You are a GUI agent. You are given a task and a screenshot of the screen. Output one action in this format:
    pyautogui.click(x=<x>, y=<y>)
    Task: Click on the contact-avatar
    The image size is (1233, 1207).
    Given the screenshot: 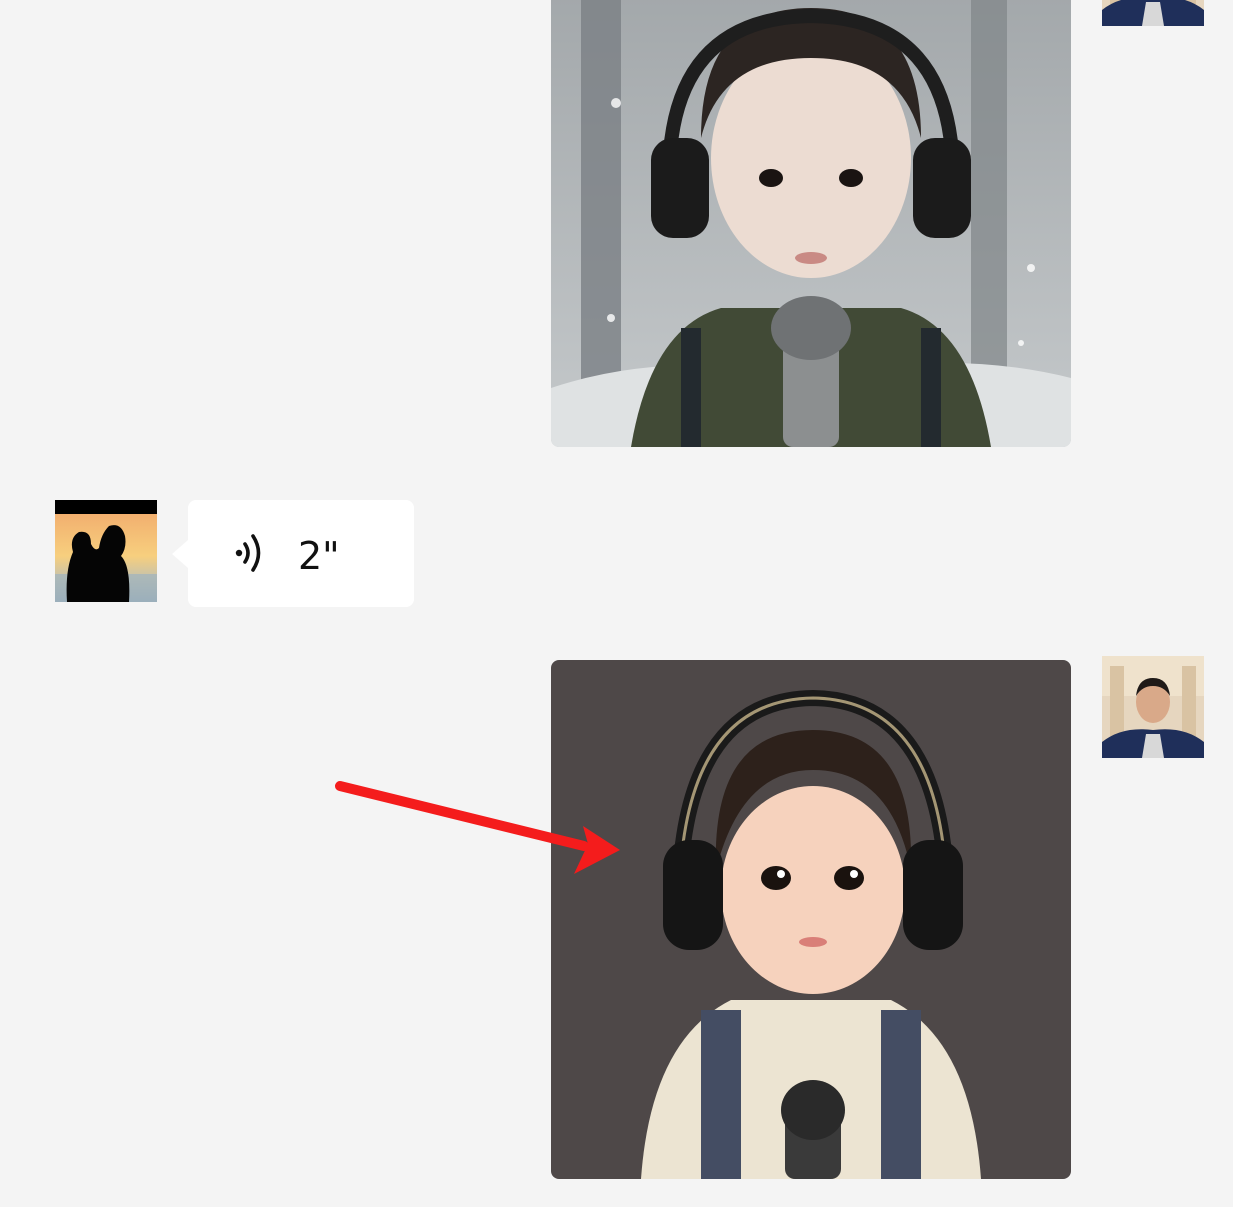 What is the action you would take?
    pyautogui.click(x=106, y=551)
    